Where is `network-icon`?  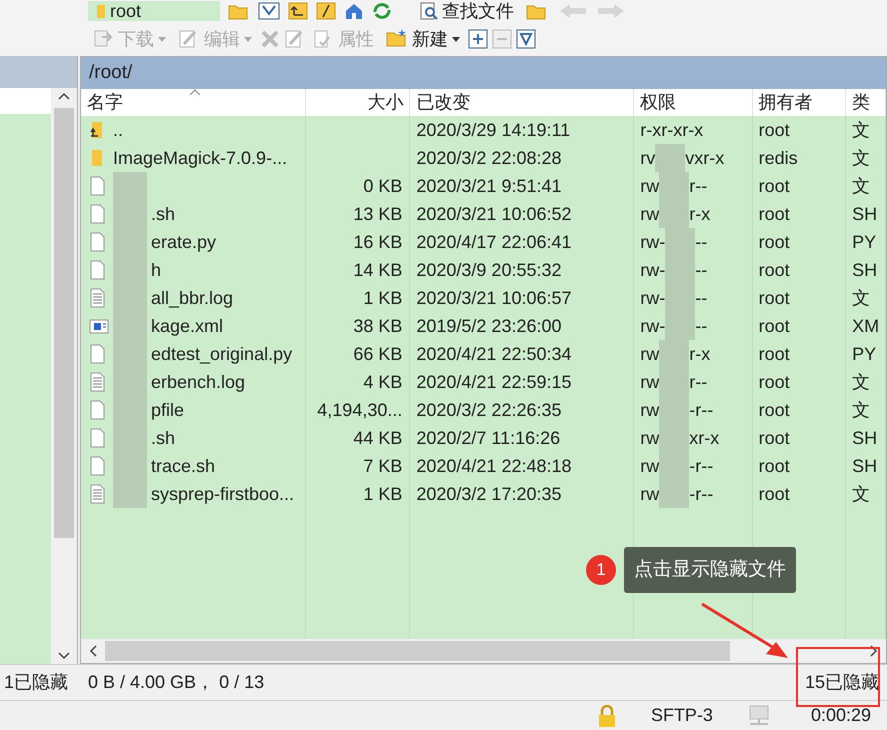 network-icon is located at coordinates (758, 715).